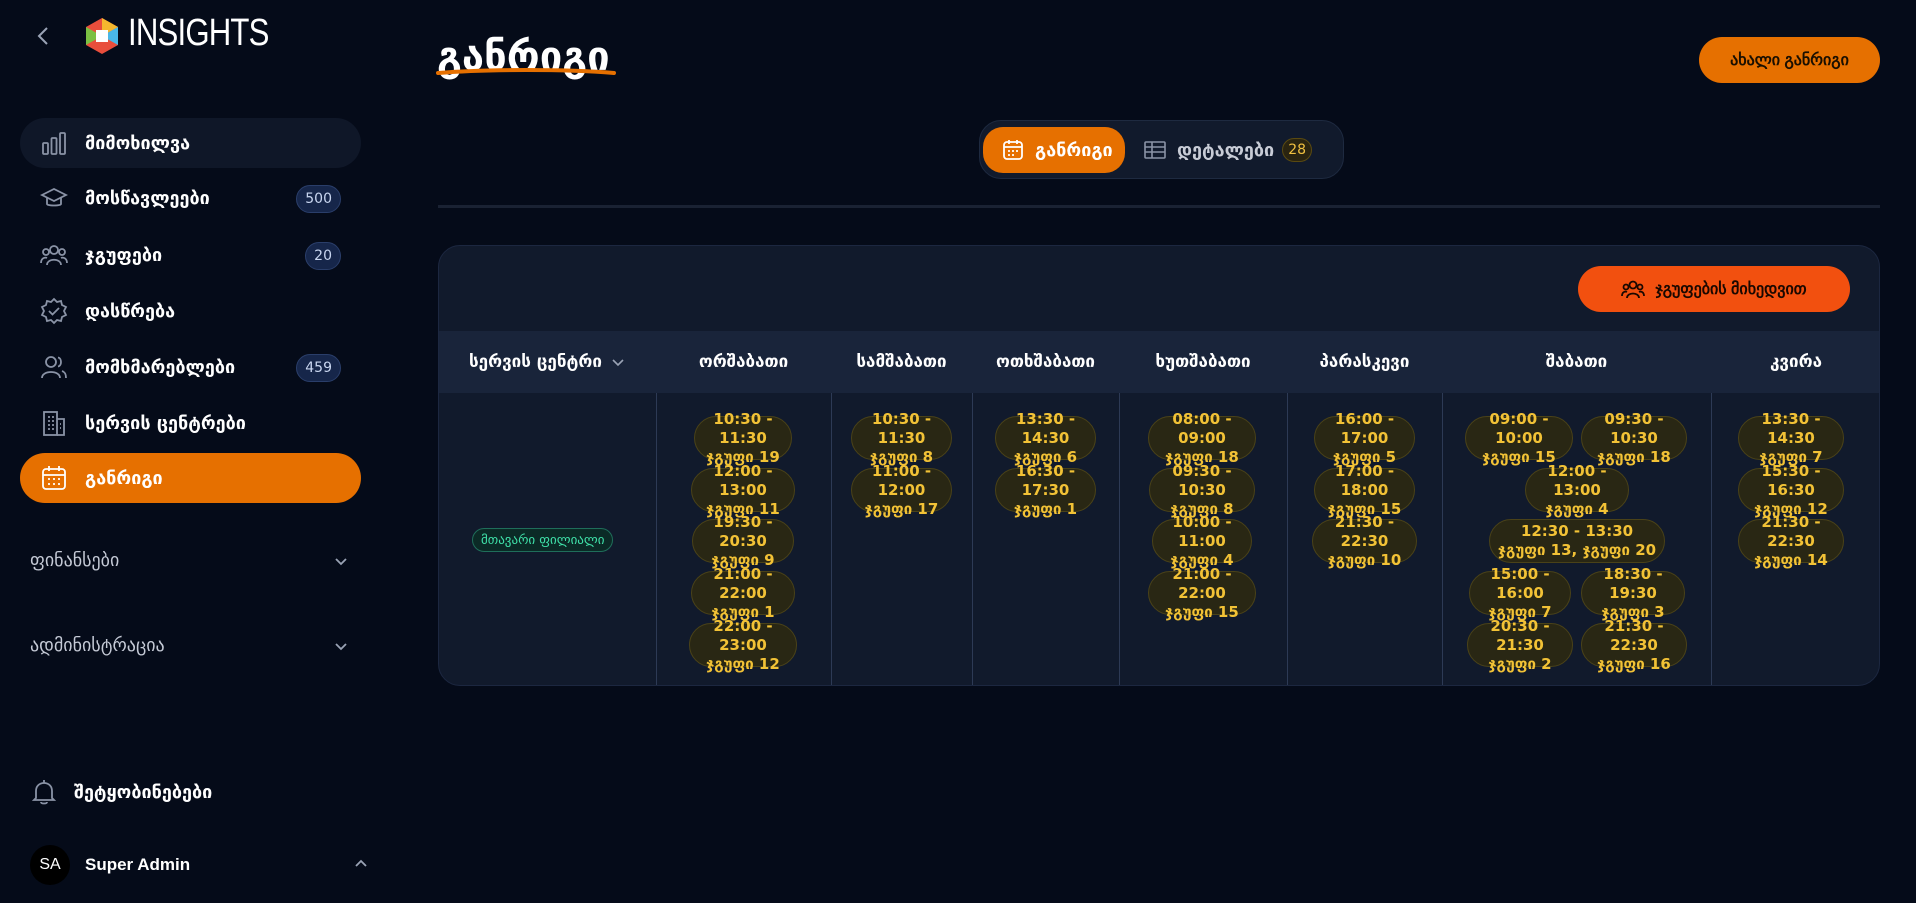 This screenshot has width=1916, height=903. Describe the element at coordinates (1364, 480) in the screenshot. I see `slot-time: 17:00 - 18:00` at that location.